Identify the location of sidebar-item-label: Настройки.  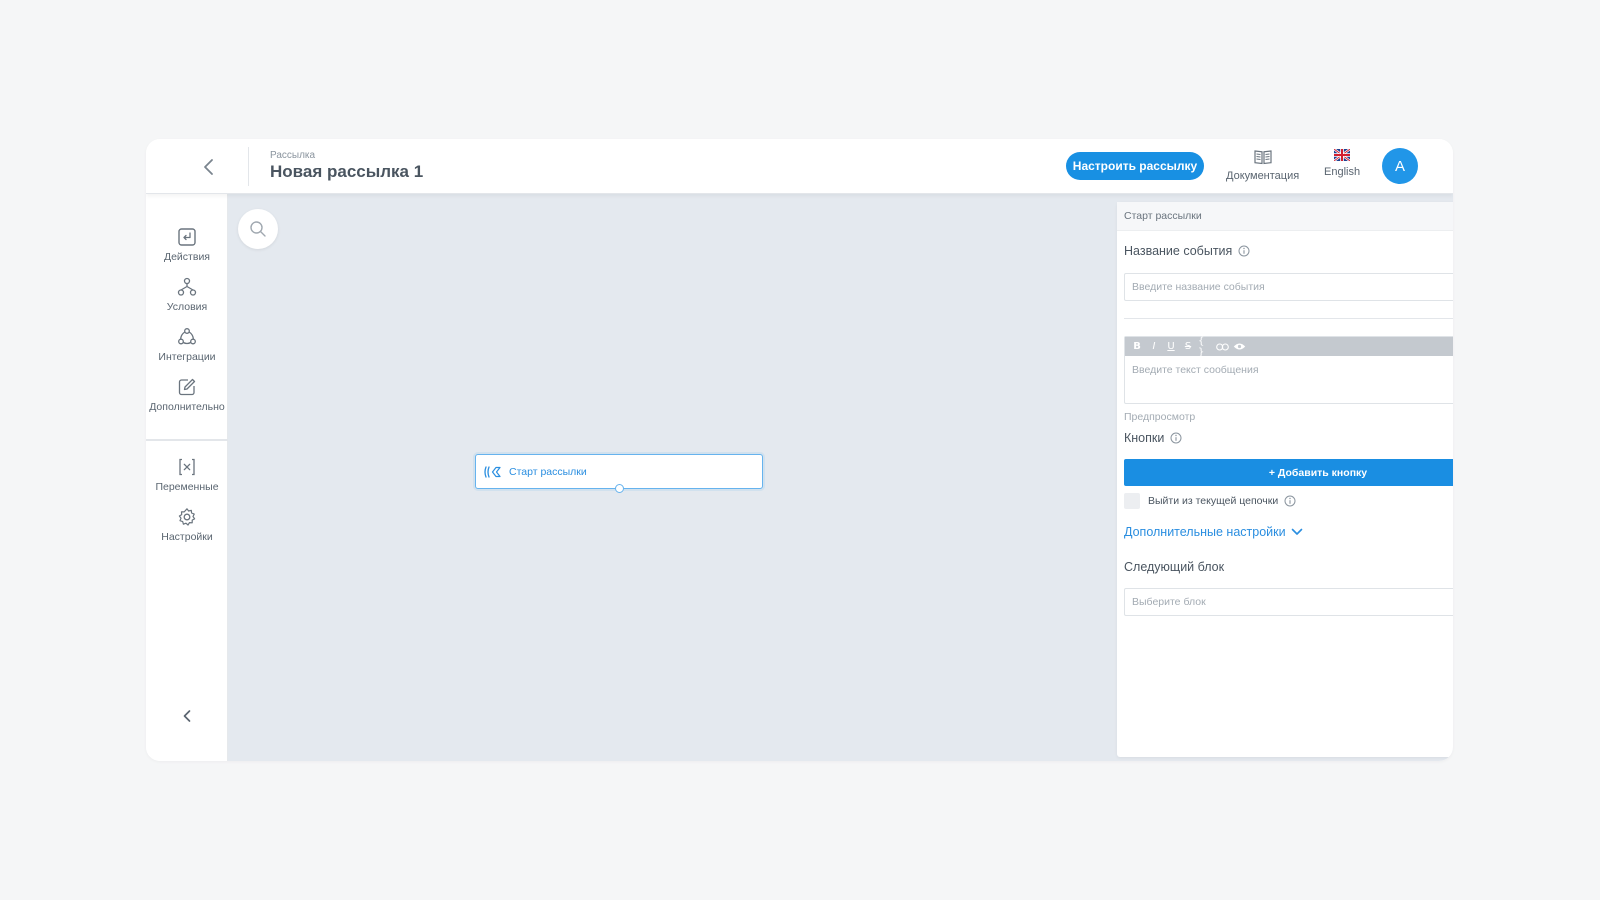
(187, 537).